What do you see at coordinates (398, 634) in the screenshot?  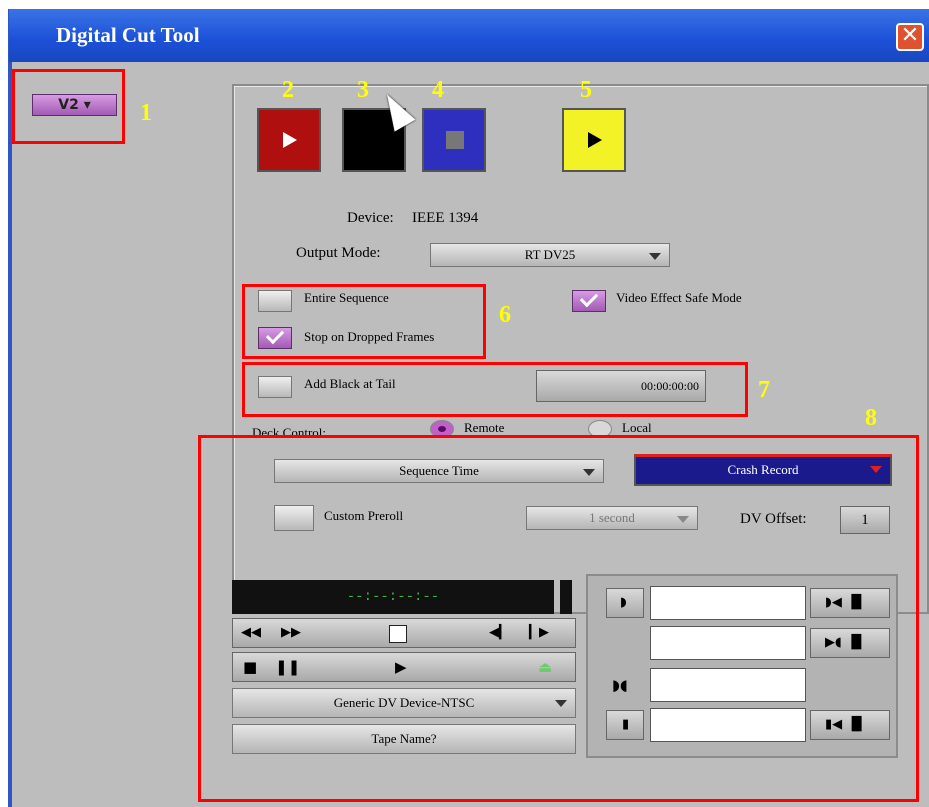 I see `shuttle-handle` at bounding box center [398, 634].